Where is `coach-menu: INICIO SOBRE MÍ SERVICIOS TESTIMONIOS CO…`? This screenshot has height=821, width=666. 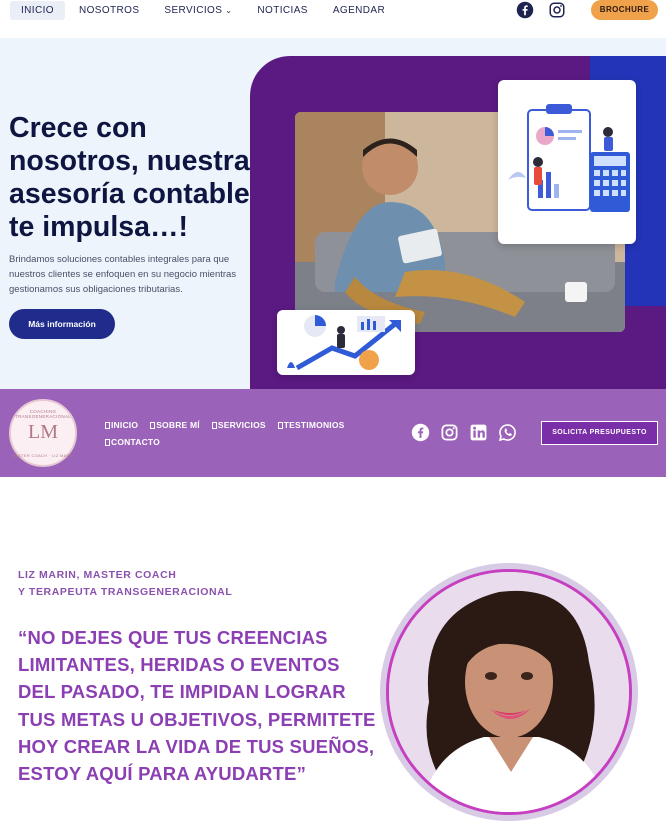
coach-menu: INICIO SOBRE MÍ SERVICIOS TESTIMONIOS CO… is located at coordinates (245, 433).